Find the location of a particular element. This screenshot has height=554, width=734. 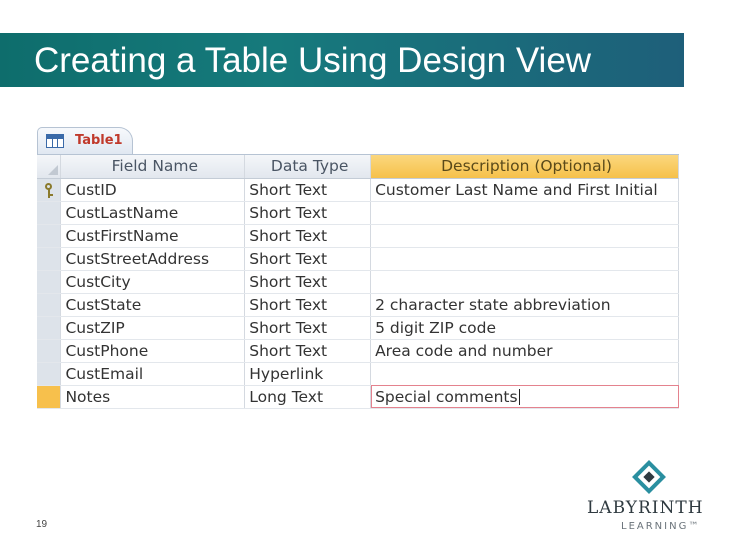

table-row: CustCity Short Text is located at coordinates (358, 282).